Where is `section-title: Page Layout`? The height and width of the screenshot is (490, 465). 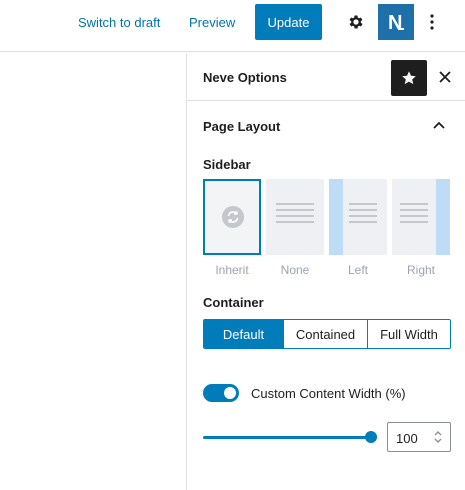 section-title: Page Layout is located at coordinates (242, 126).